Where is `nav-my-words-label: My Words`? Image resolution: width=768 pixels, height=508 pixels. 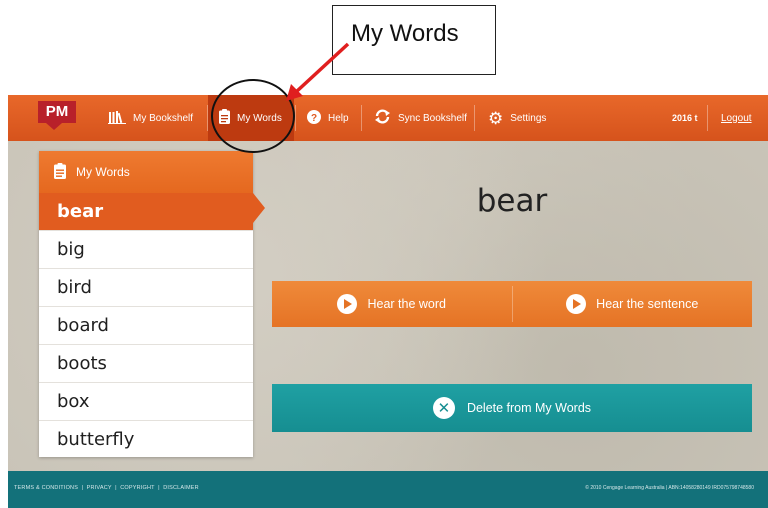
nav-my-words-label: My Words is located at coordinates (259, 118).